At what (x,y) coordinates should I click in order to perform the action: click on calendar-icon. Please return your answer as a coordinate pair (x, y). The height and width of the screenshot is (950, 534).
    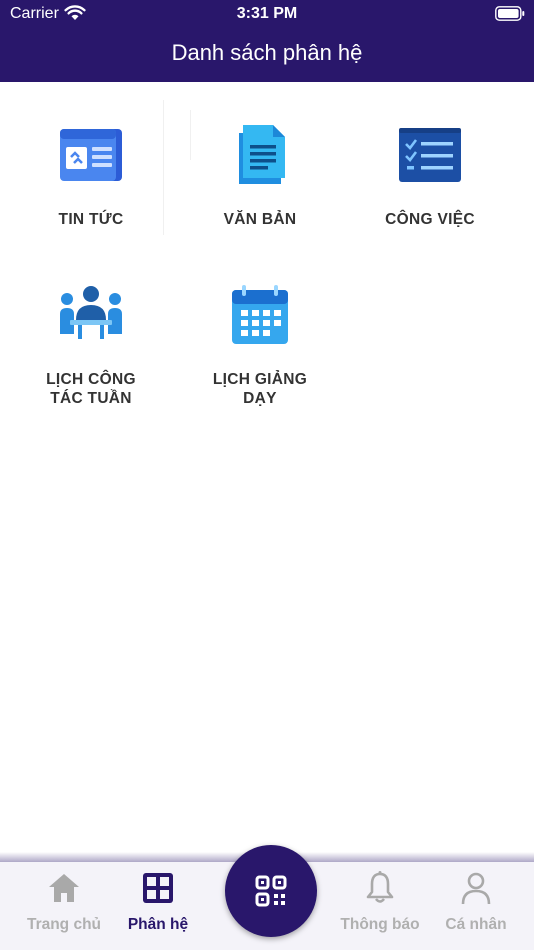
    Looking at the image, I should click on (260, 314).